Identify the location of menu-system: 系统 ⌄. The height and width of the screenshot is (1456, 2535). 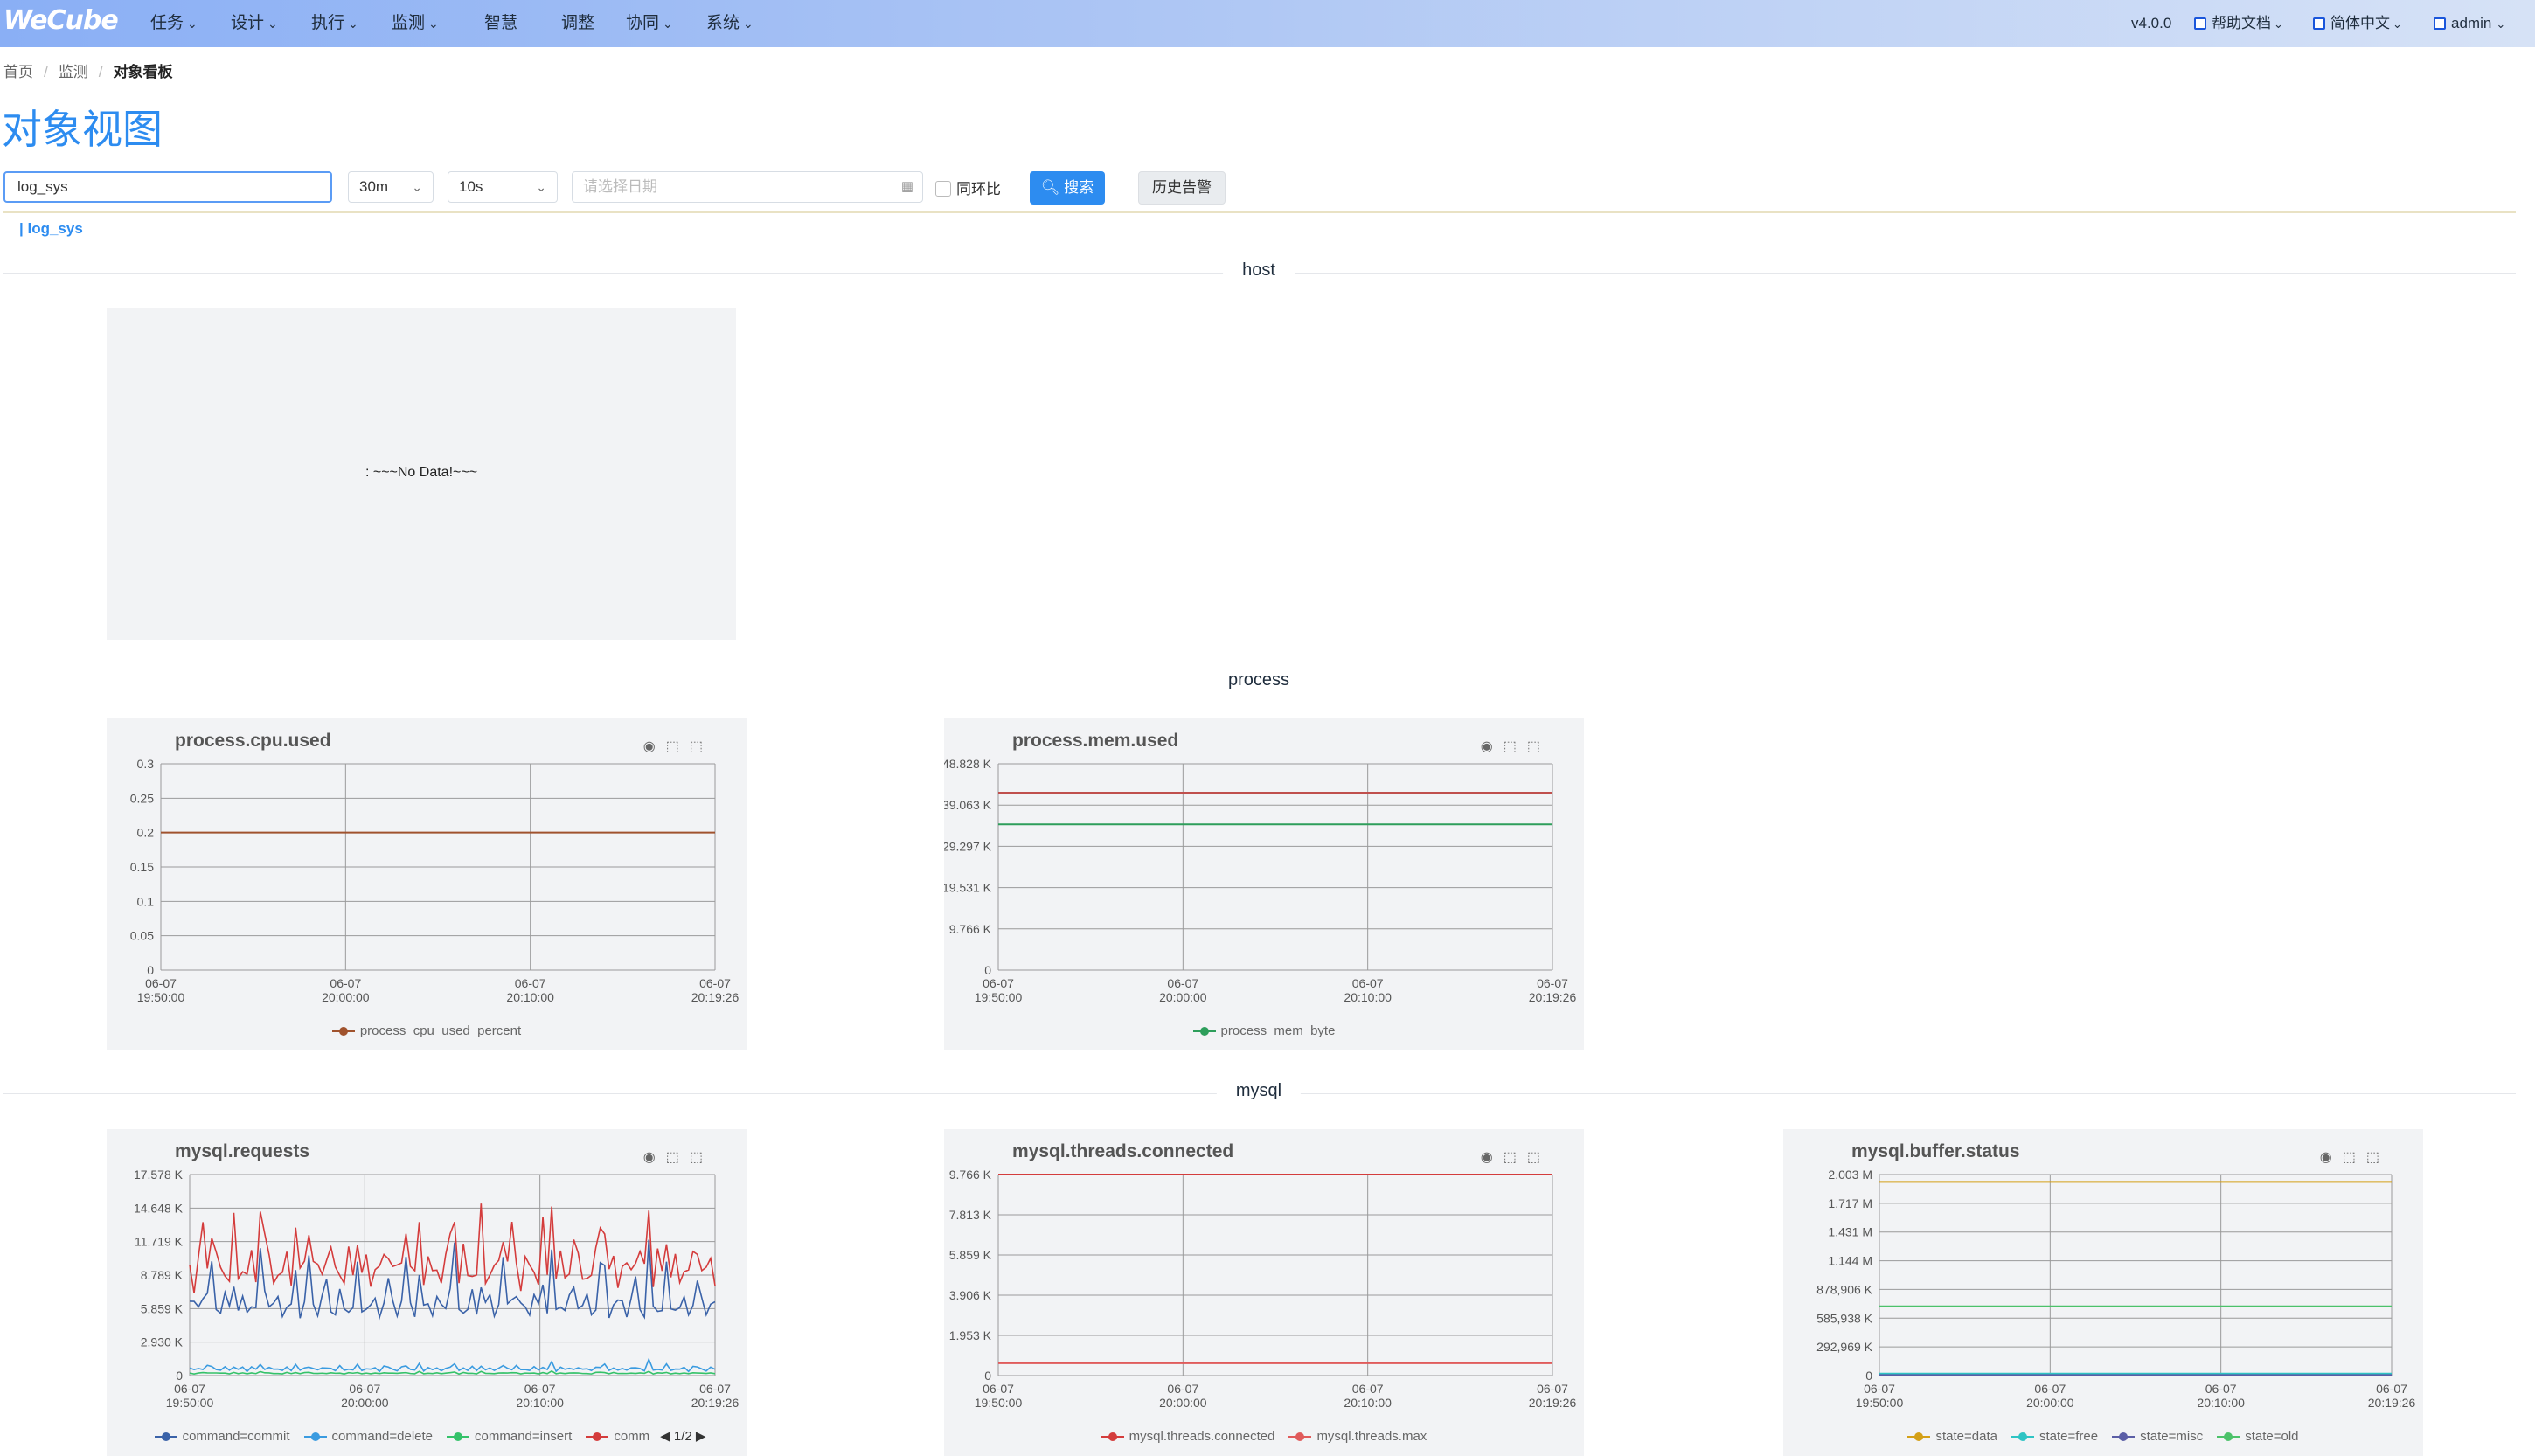
(730, 23).